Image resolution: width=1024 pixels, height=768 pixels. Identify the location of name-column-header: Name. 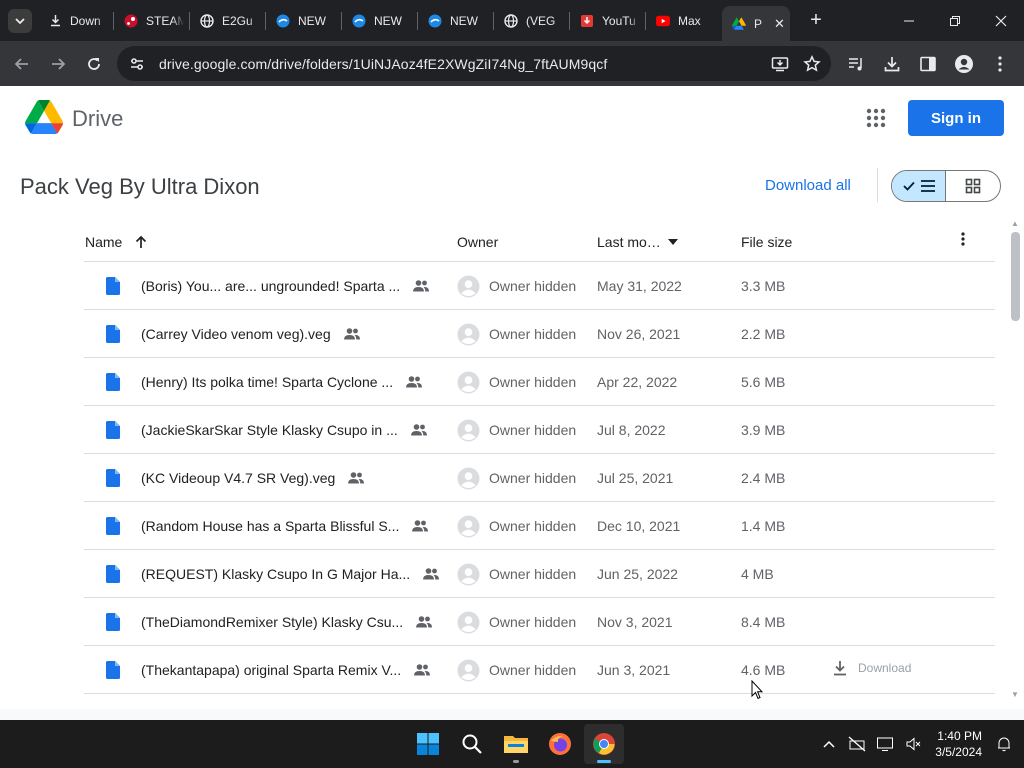
(116, 242).